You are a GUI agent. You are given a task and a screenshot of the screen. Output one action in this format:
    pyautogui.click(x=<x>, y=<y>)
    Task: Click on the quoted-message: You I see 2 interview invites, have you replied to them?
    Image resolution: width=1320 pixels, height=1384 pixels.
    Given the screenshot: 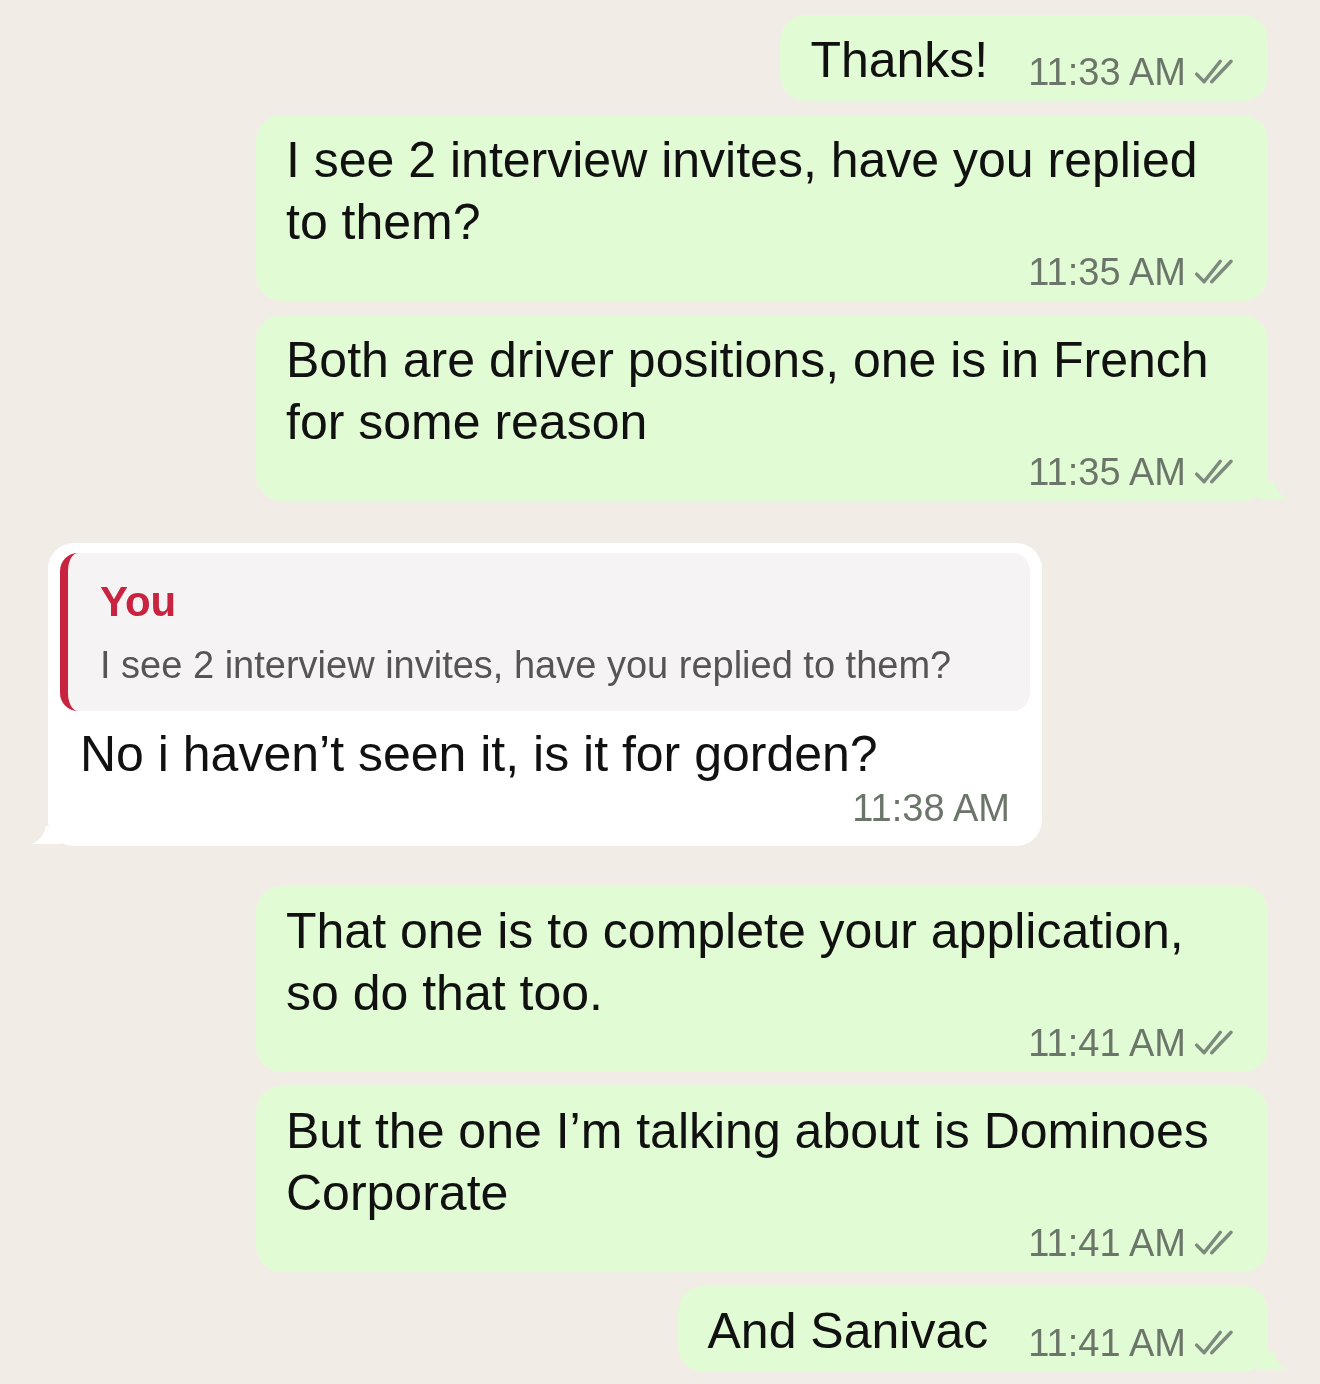 What is the action you would take?
    pyautogui.click(x=545, y=632)
    